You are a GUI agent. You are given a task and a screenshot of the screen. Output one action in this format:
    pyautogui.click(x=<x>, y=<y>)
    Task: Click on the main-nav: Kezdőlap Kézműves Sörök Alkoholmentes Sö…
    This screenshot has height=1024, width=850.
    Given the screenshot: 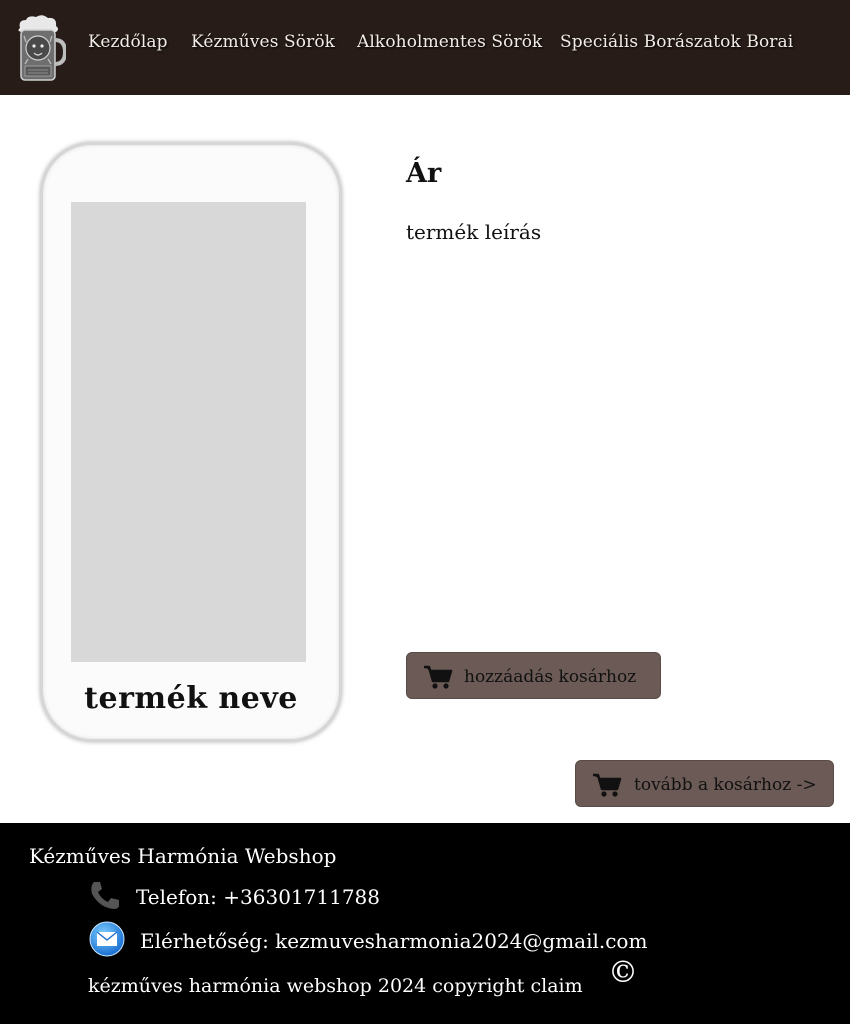 What is the action you would take?
    pyautogui.click(x=425, y=46)
    